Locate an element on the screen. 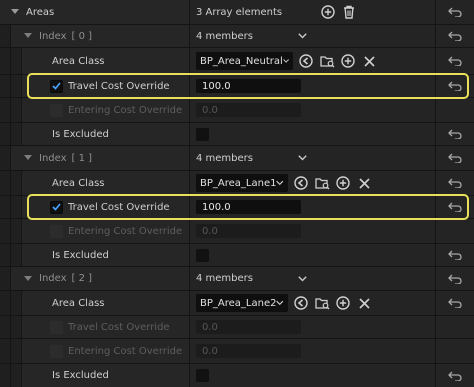 This screenshot has width=474, height=387. index-number: [ 2 ] is located at coordinates (82, 278).